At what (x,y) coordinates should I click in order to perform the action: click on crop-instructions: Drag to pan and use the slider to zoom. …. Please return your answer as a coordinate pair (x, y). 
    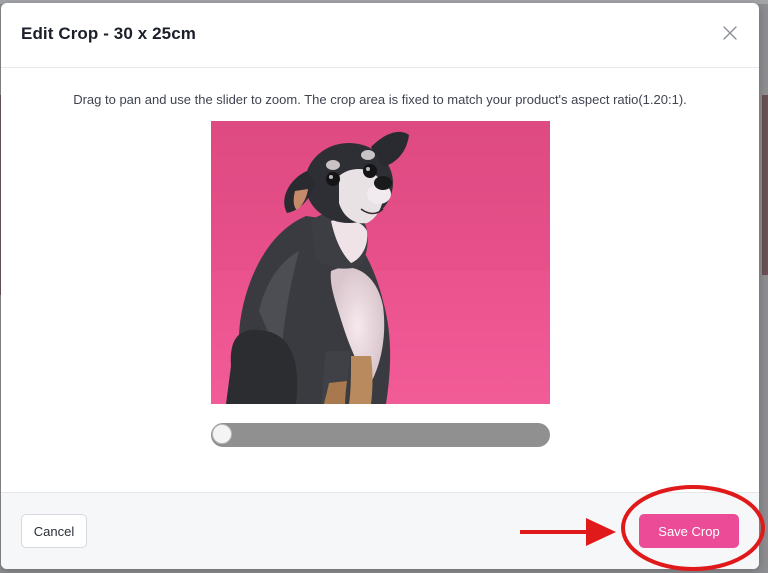
    Looking at the image, I should click on (380, 99).